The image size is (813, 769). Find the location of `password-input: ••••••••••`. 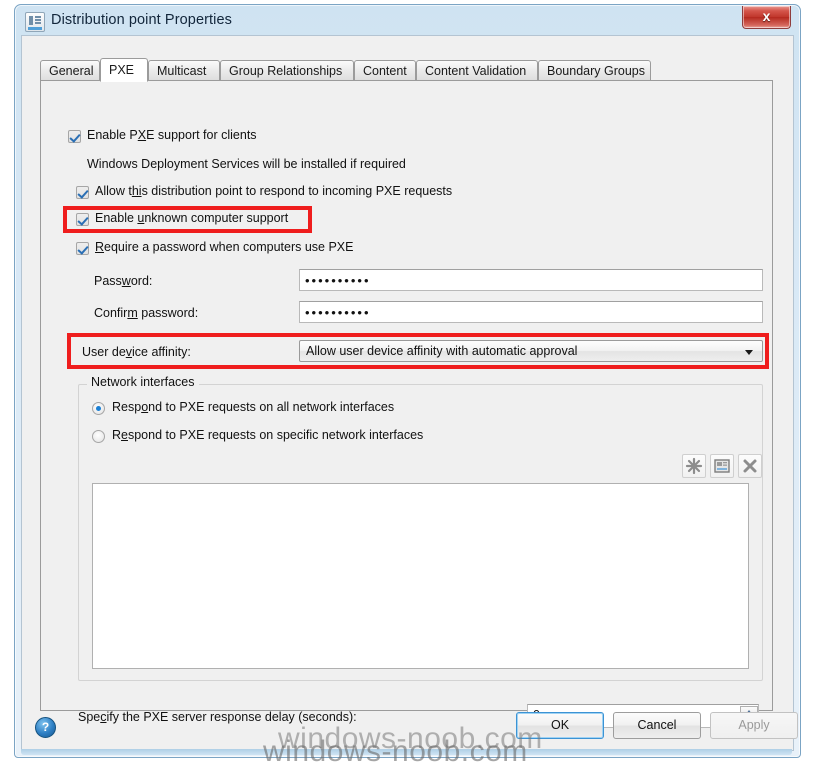

password-input: •••••••••• is located at coordinates (531, 280).